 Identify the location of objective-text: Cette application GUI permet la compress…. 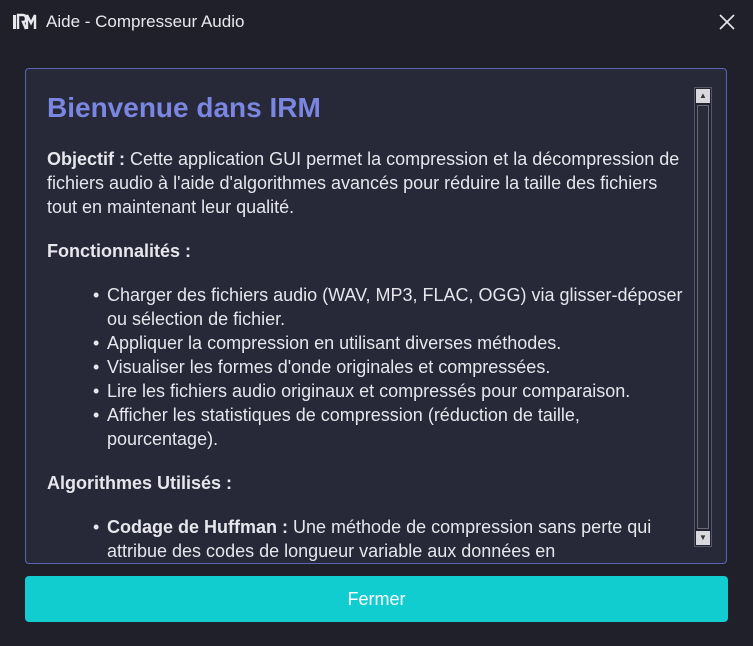
(363, 183).